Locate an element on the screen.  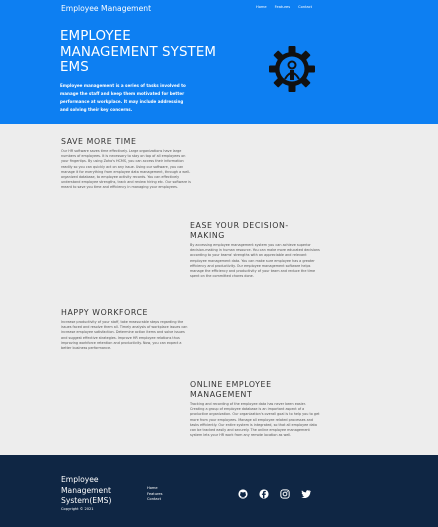
footer-link-contact: Contact is located at coordinates (154, 499).